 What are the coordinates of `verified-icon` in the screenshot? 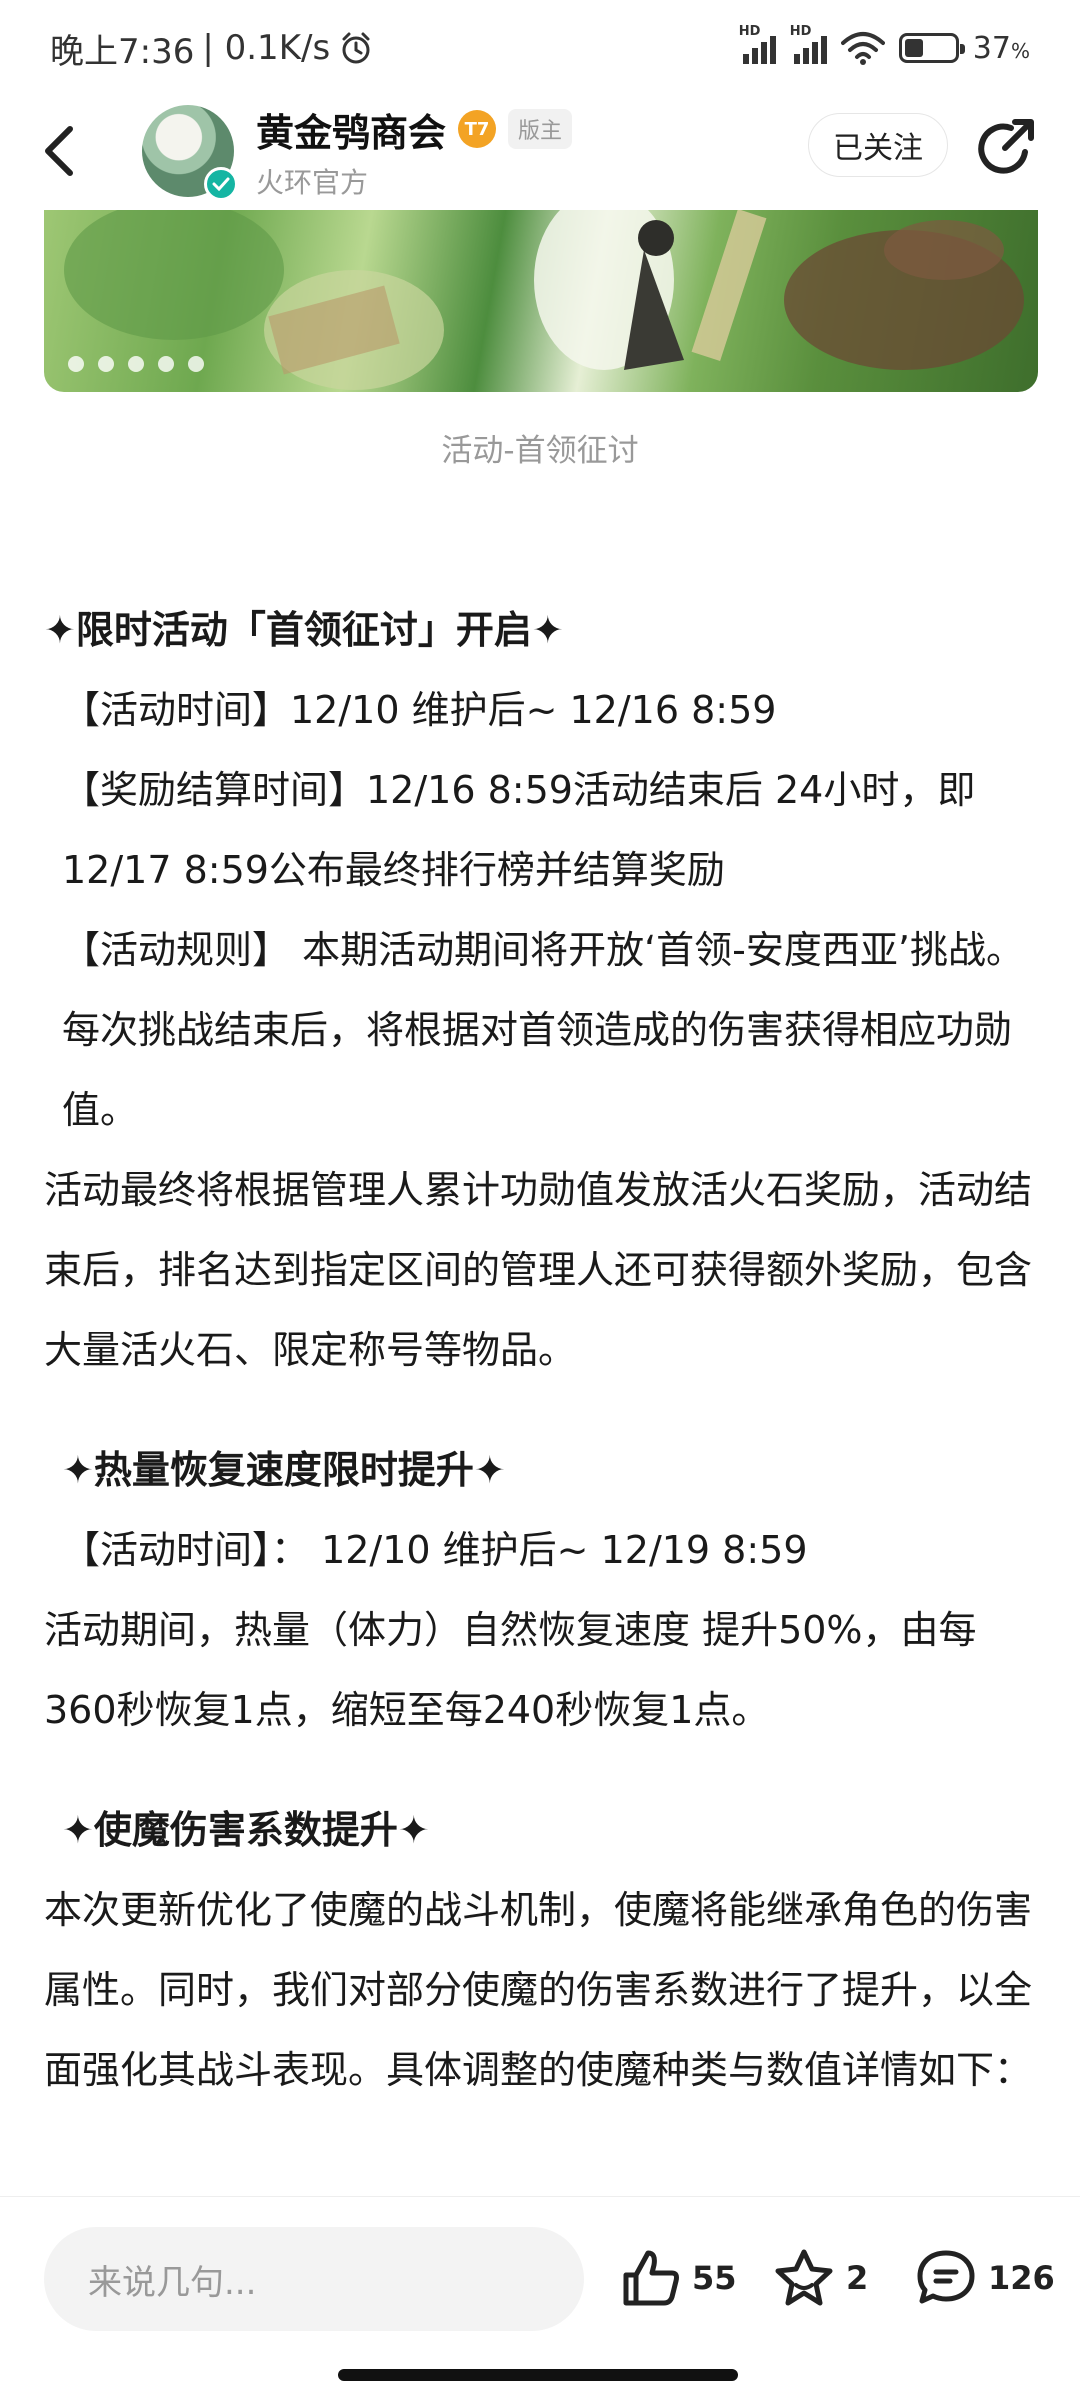 It's located at (221, 184).